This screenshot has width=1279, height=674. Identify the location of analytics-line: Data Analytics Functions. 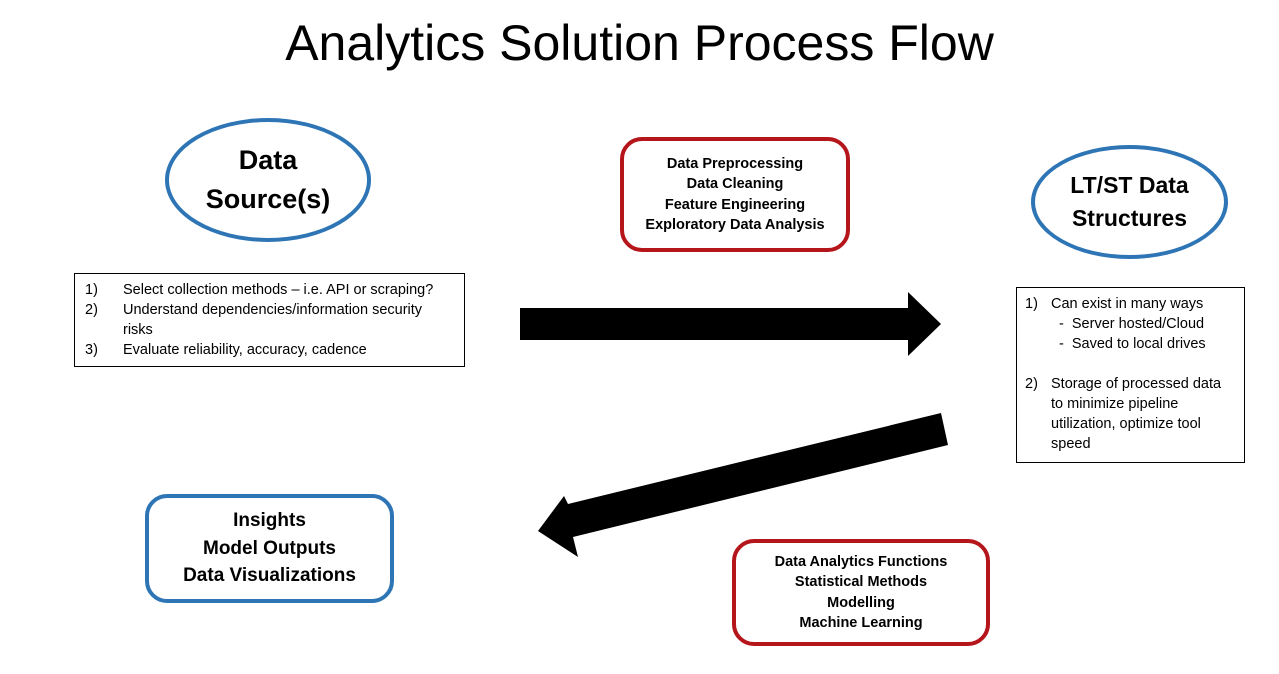
(861, 561).